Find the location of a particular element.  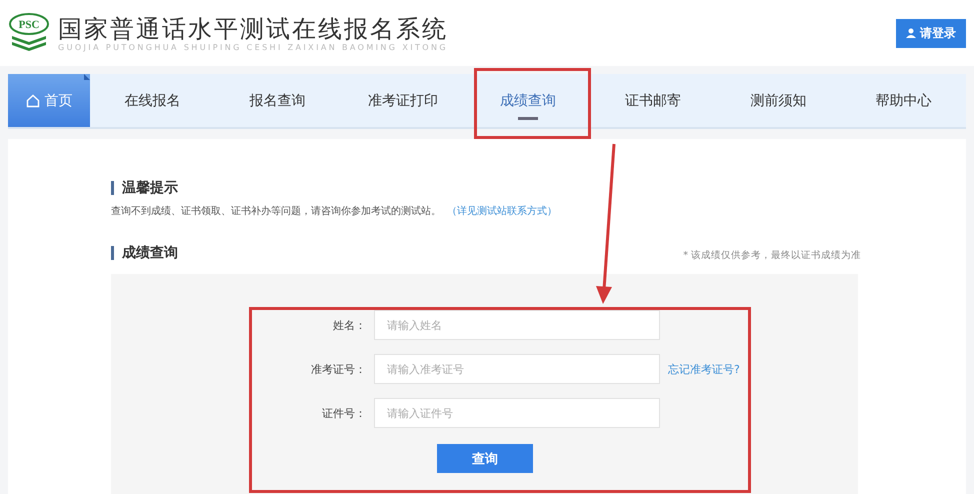

nav-tab: 帮助中心 is located at coordinates (903, 100).